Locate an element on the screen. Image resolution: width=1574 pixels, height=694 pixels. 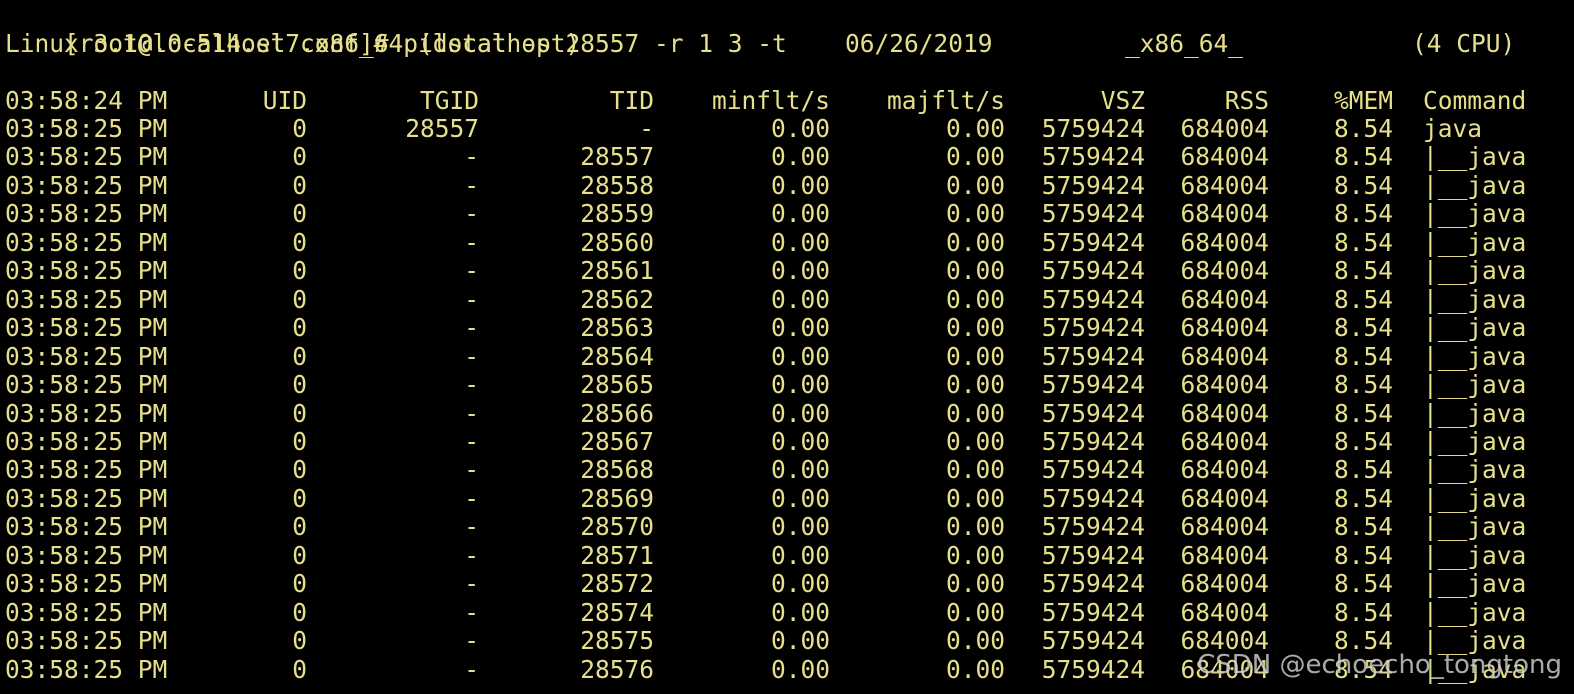
cell-tid: 28561 is located at coordinates (617, 271).